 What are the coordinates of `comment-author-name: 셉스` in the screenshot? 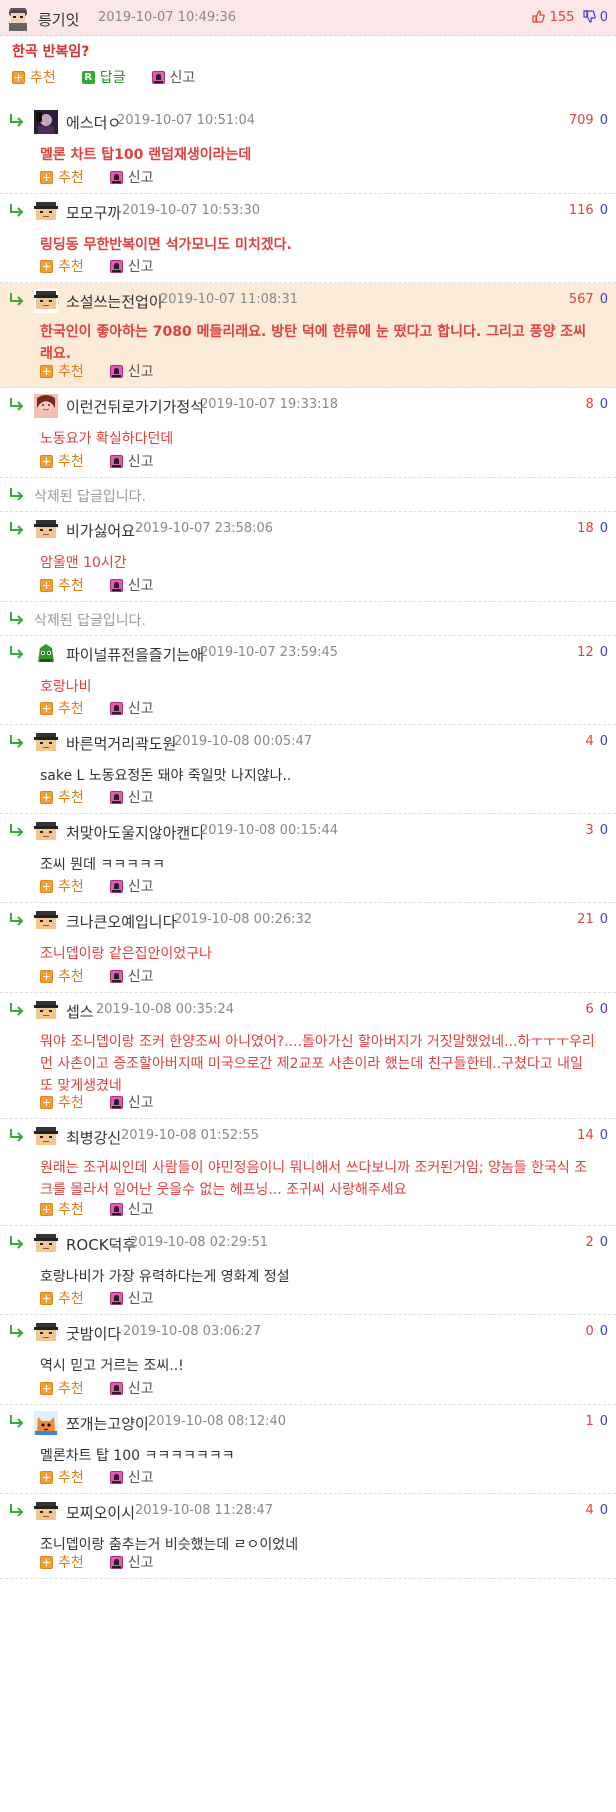 It's located at (80, 1011).